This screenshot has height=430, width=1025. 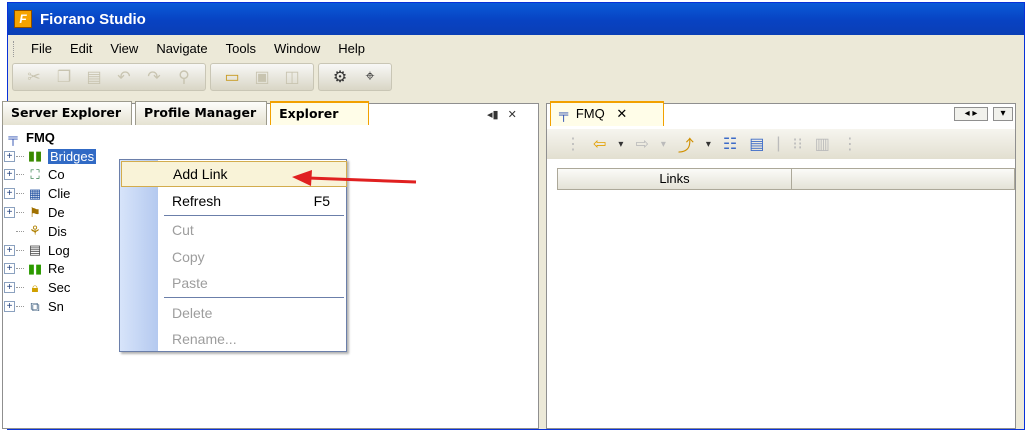 What do you see at coordinates (370, 77) in the screenshot?
I see `inspect-icon: ⌖` at bounding box center [370, 77].